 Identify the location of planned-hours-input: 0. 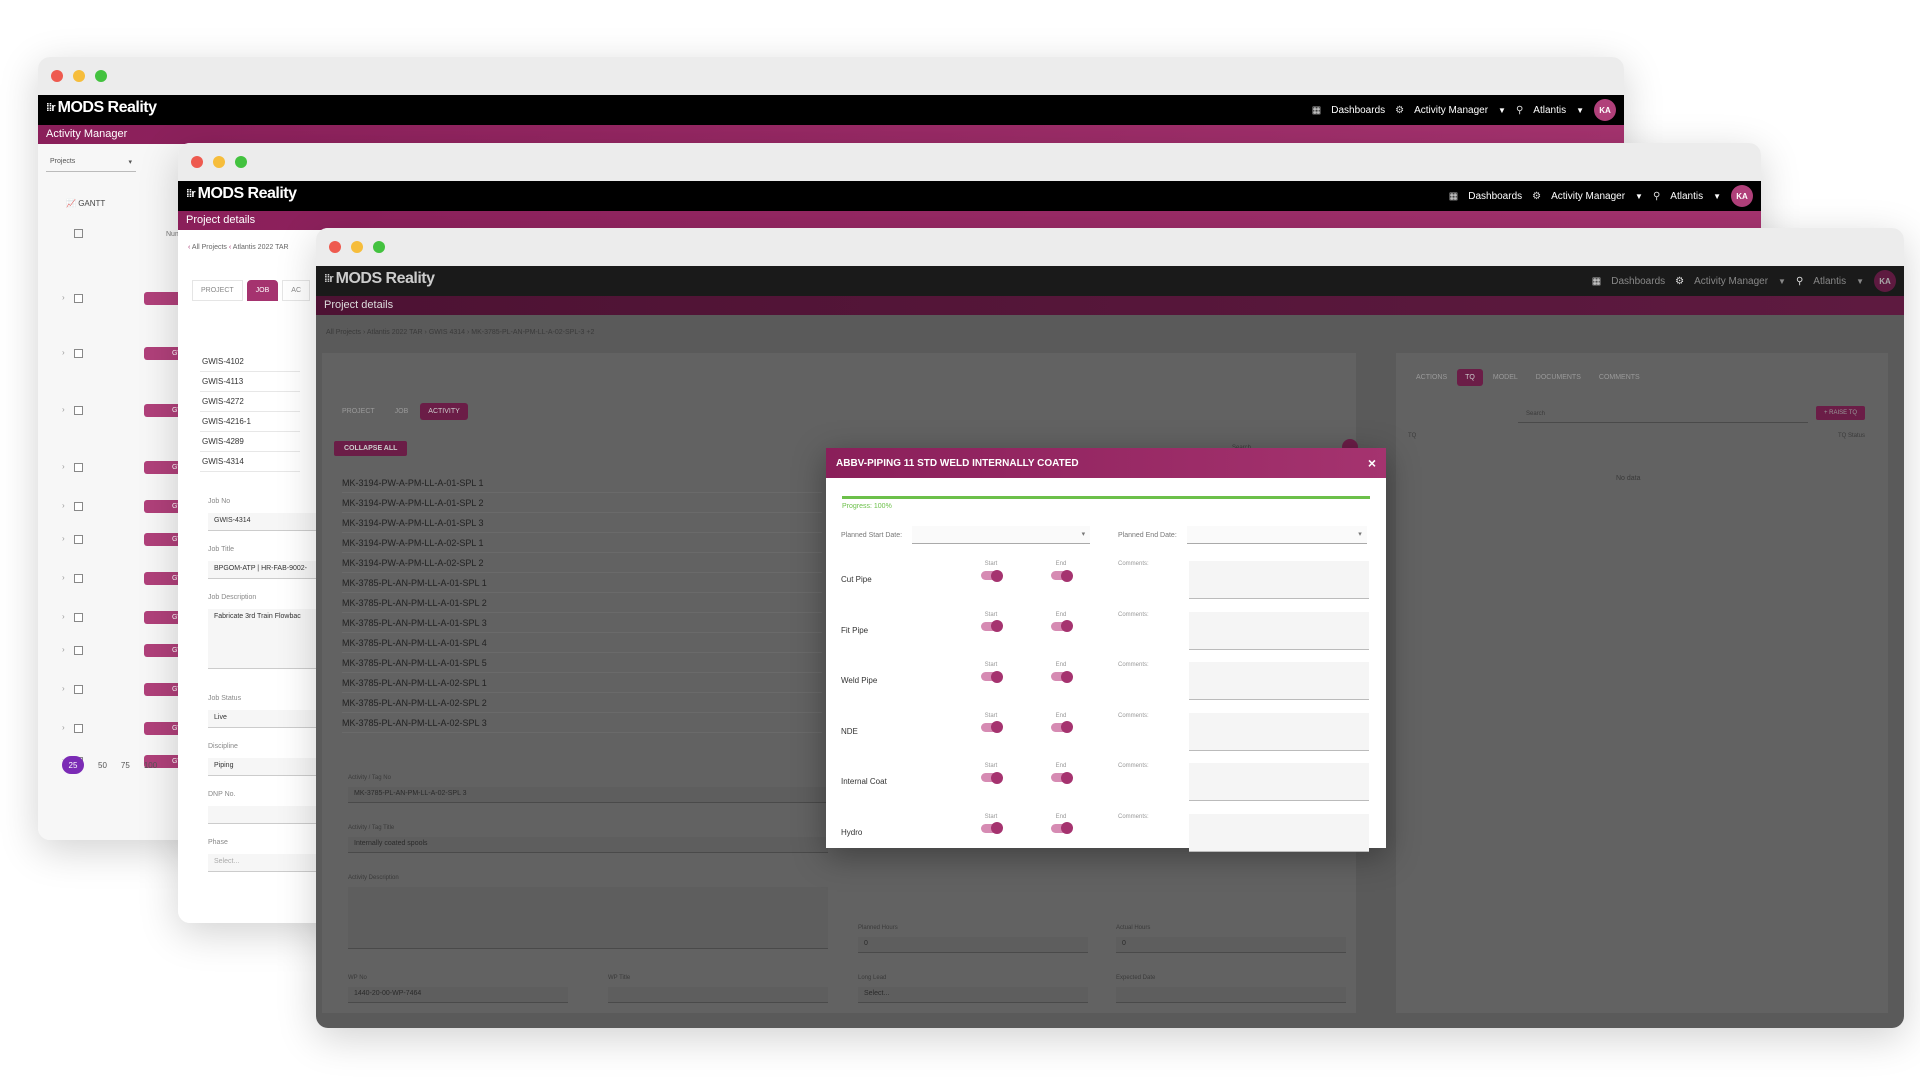
(973, 945).